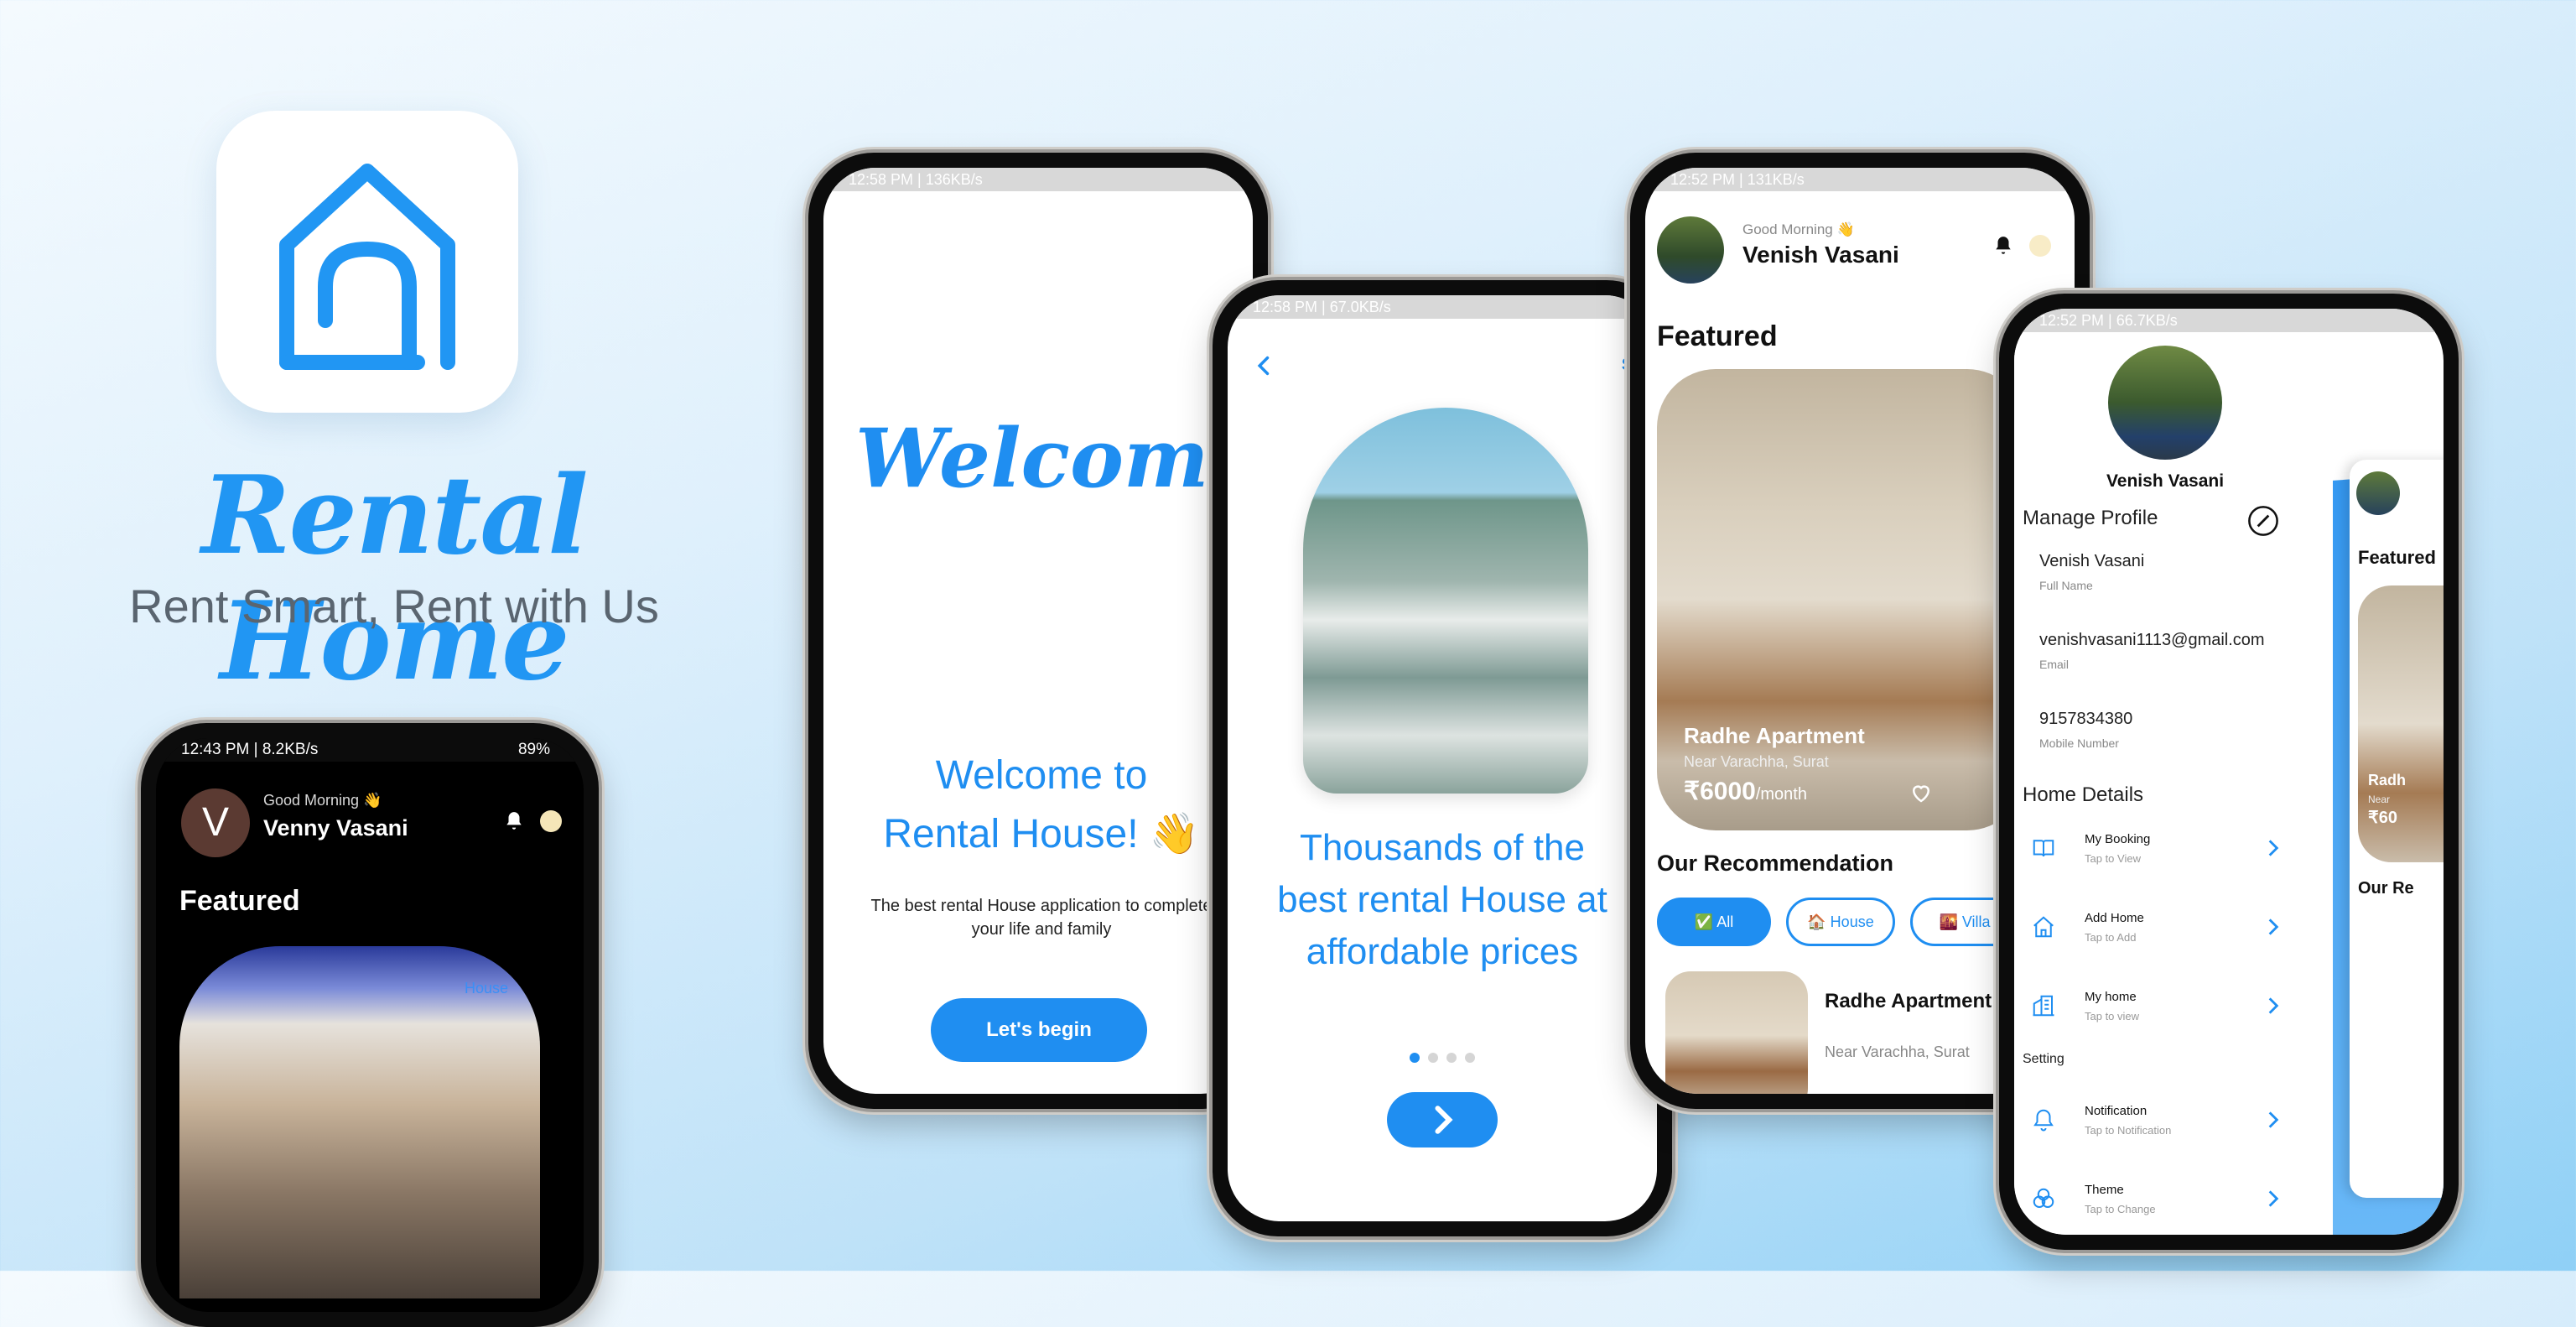 The height and width of the screenshot is (1327, 2576). I want to click on field-mobile-value: 9157834380, so click(2086, 719).